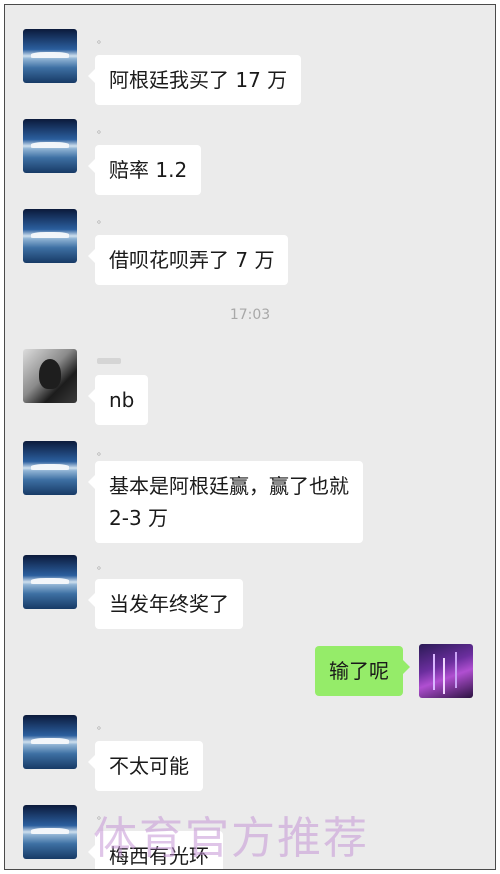 Image resolution: width=500 pixels, height=874 pixels. What do you see at coordinates (362, 671) in the screenshot?
I see `my-message-bubble: 输了呢` at bounding box center [362, 671].